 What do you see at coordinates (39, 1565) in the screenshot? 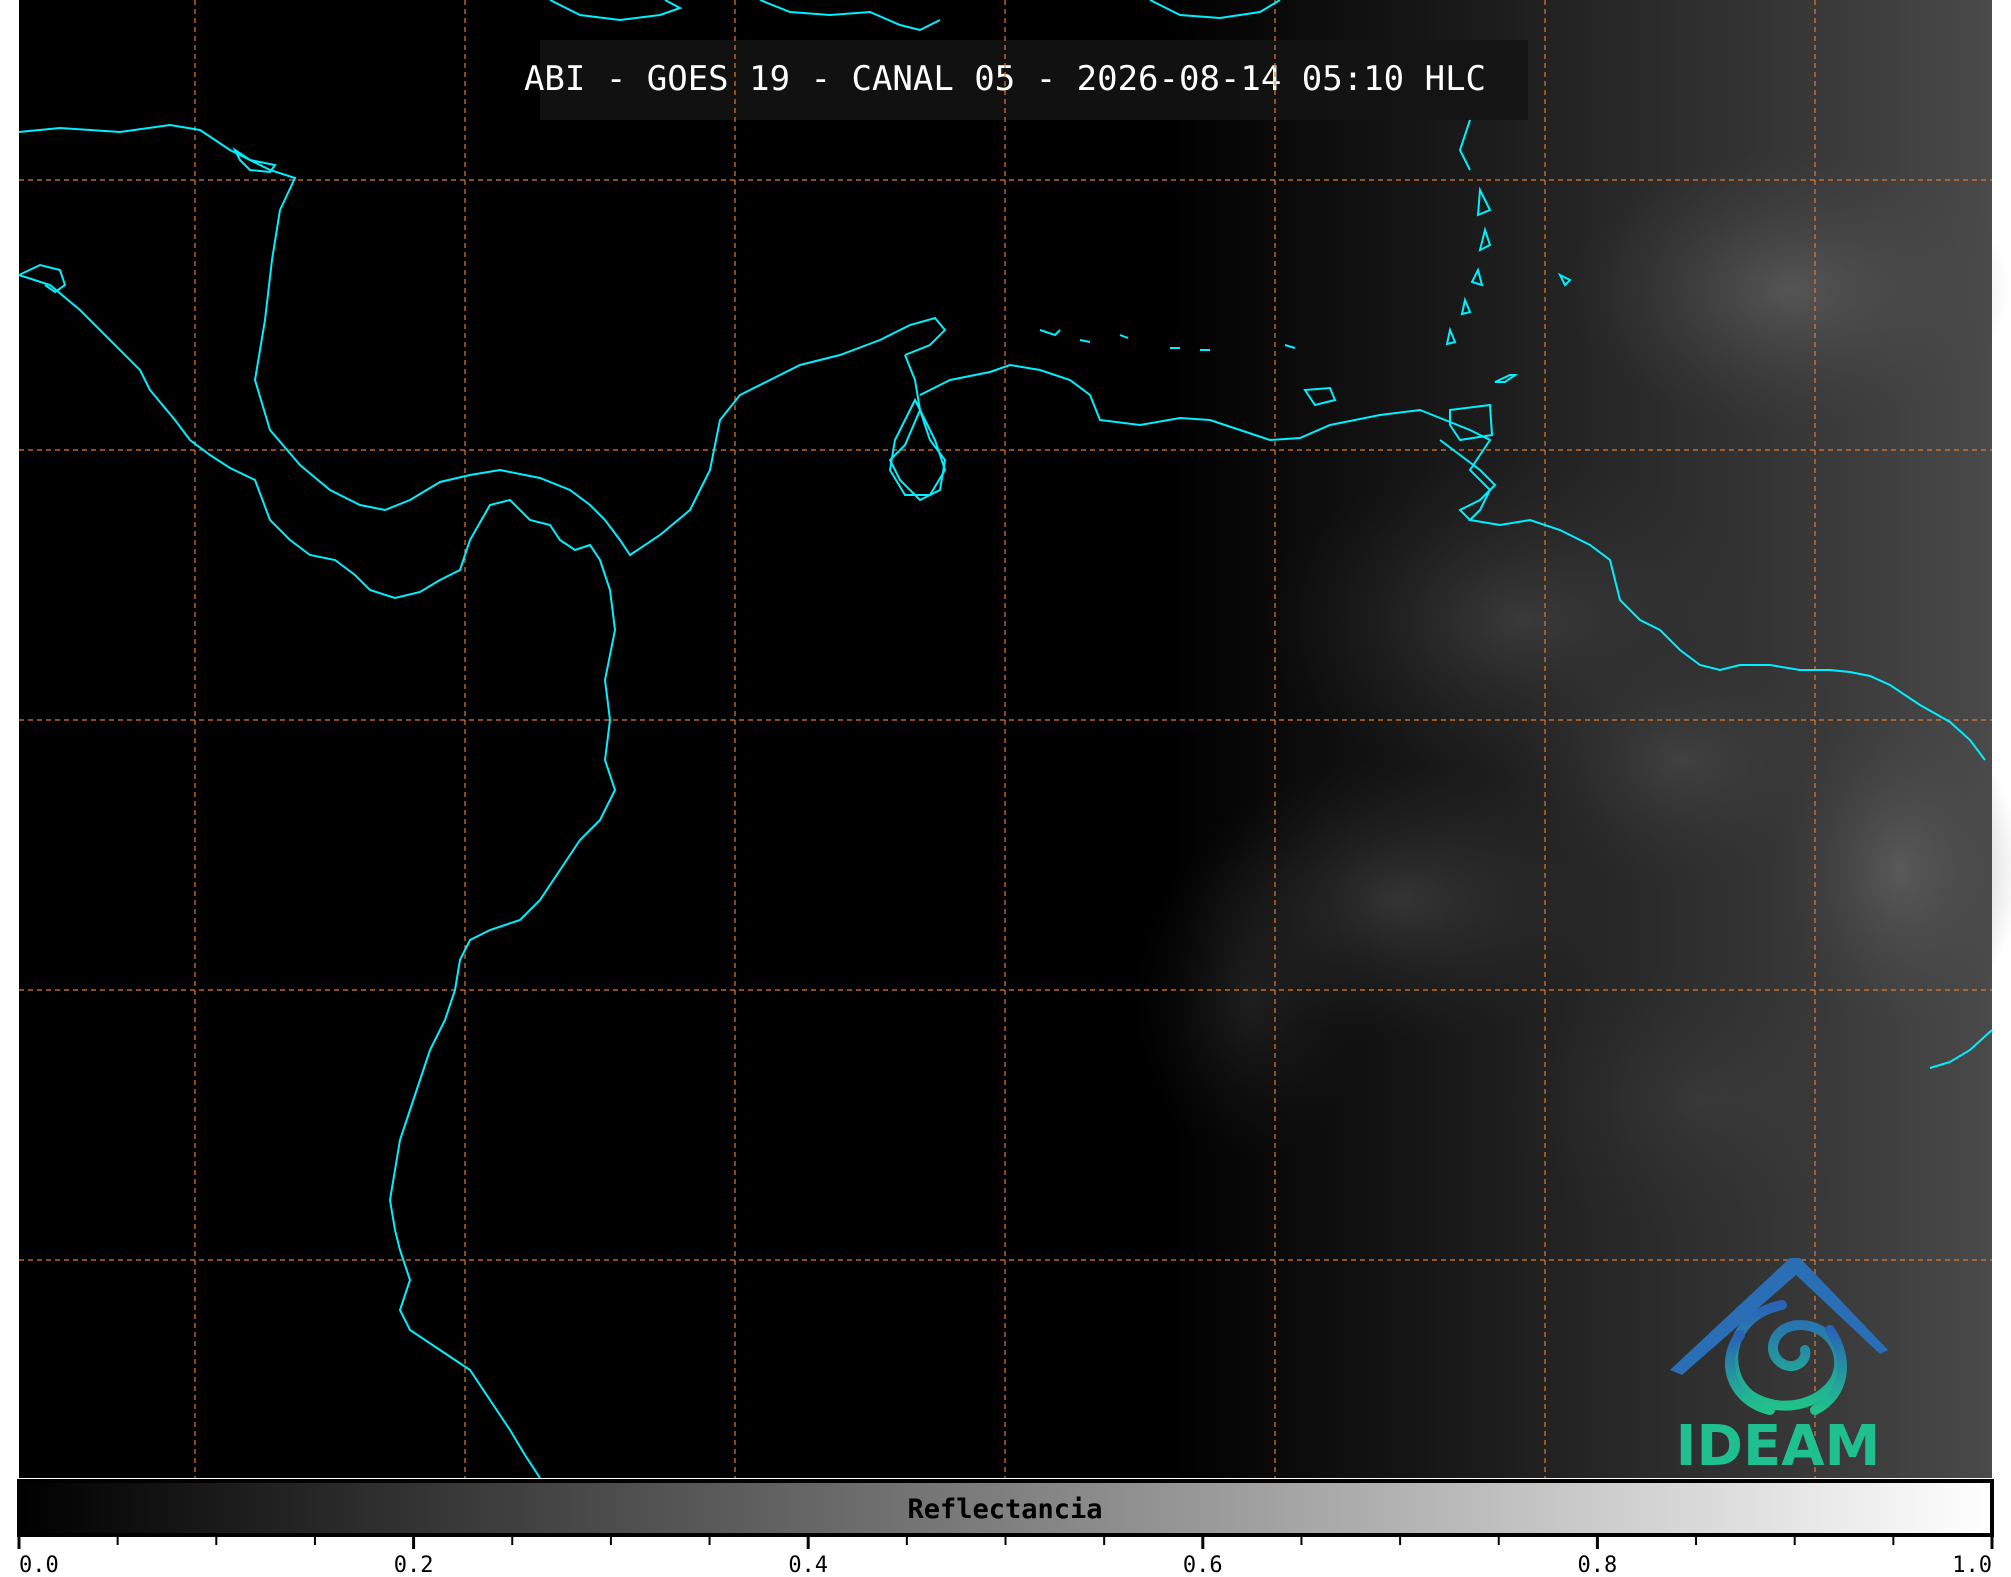
I see `colorbar-tick-label: 0.0` at bounding box center [39, 1565].